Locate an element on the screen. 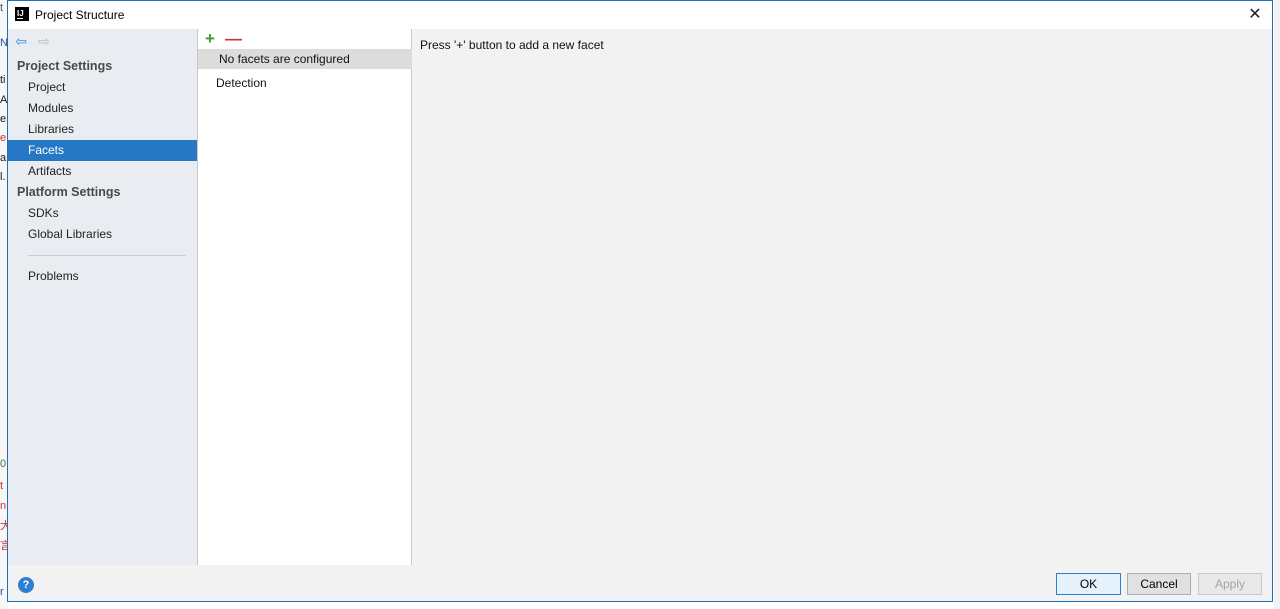 The height and width of the screenshot is (609, 1280). nav-divider is located at coordinates (107, 255).